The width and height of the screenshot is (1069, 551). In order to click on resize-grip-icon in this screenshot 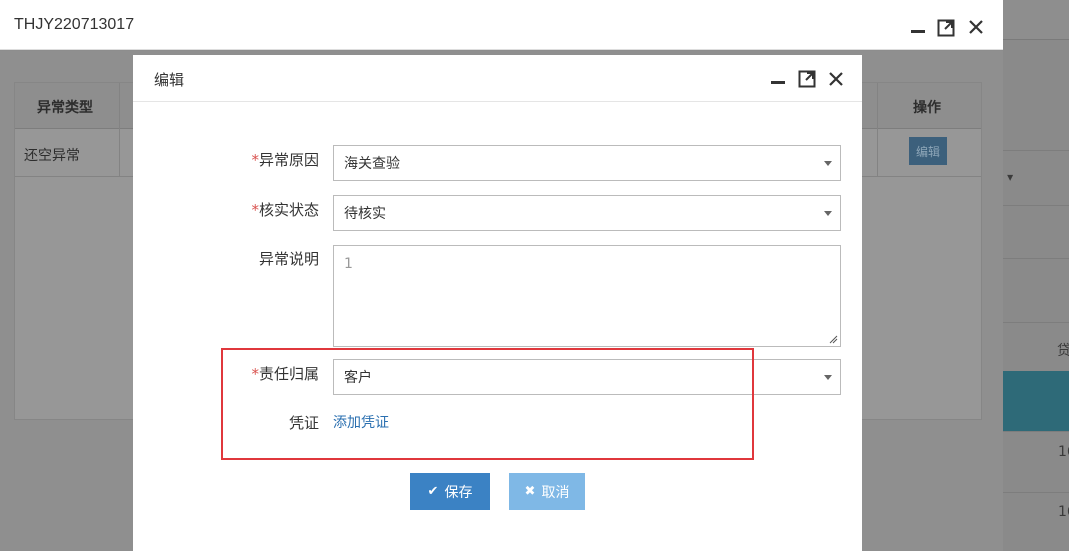, I will do `click(833, 339)`.